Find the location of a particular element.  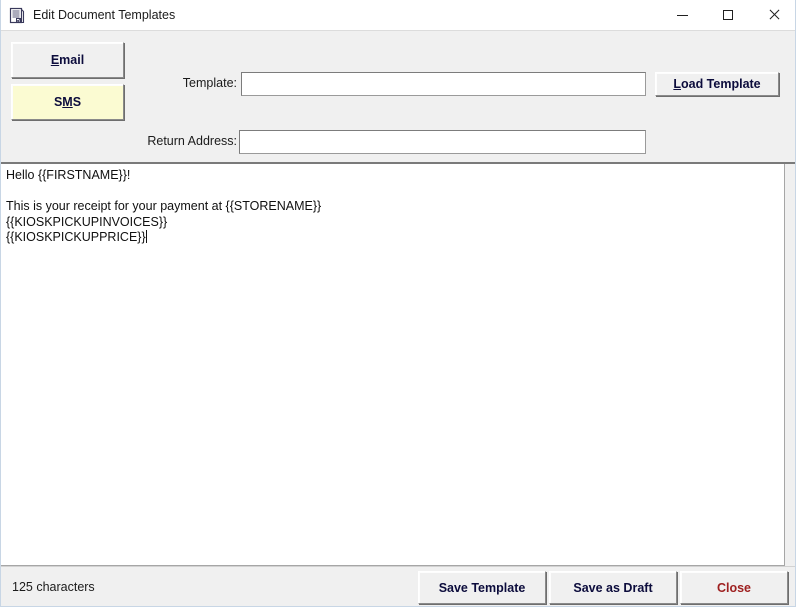

close-button-label: Close is located at coordinates (734, 587).